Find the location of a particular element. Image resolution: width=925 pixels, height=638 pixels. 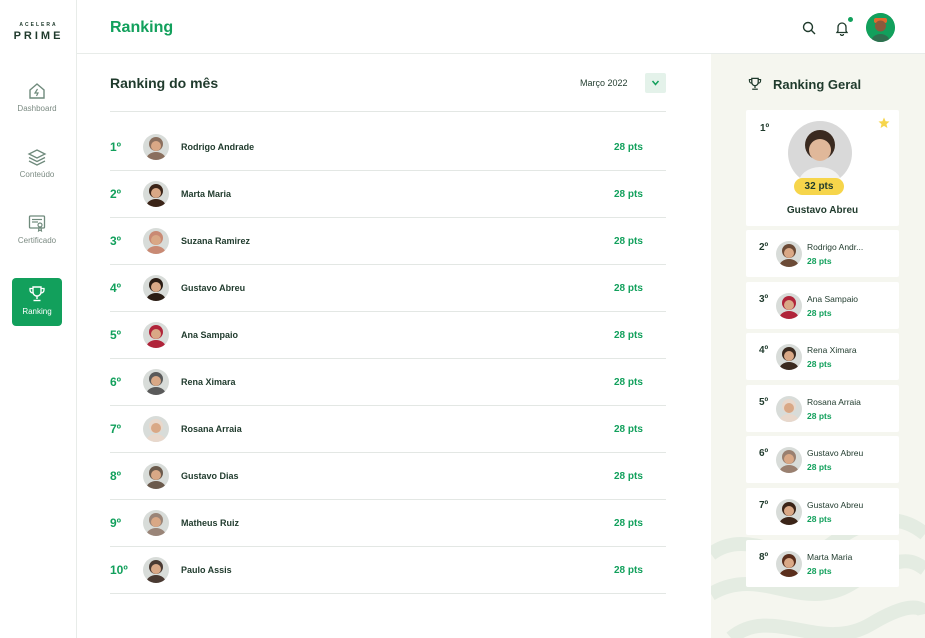

search-icon is located at coordinates (809, 28).